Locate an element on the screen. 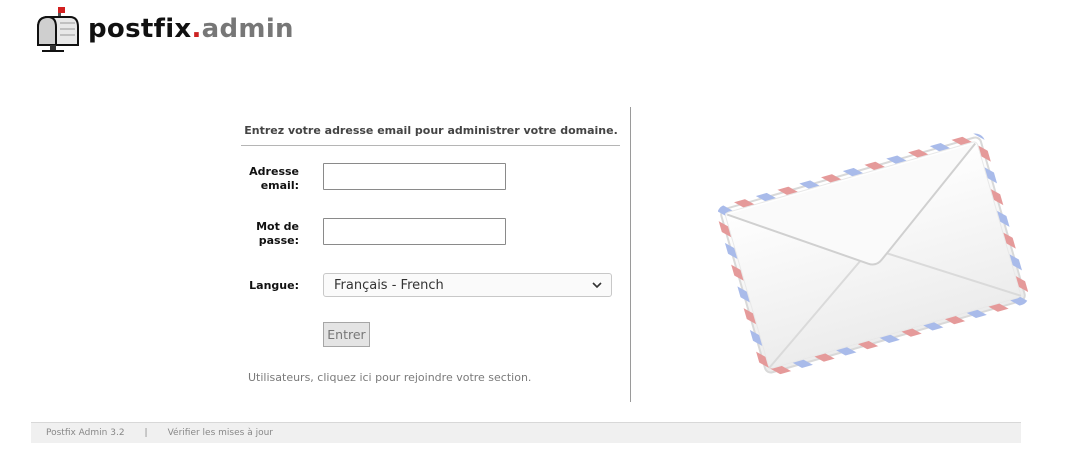 This screenshot has width=1077, height=474. logo-wordmark: postfix.admin is located at coordinates (191, 29).